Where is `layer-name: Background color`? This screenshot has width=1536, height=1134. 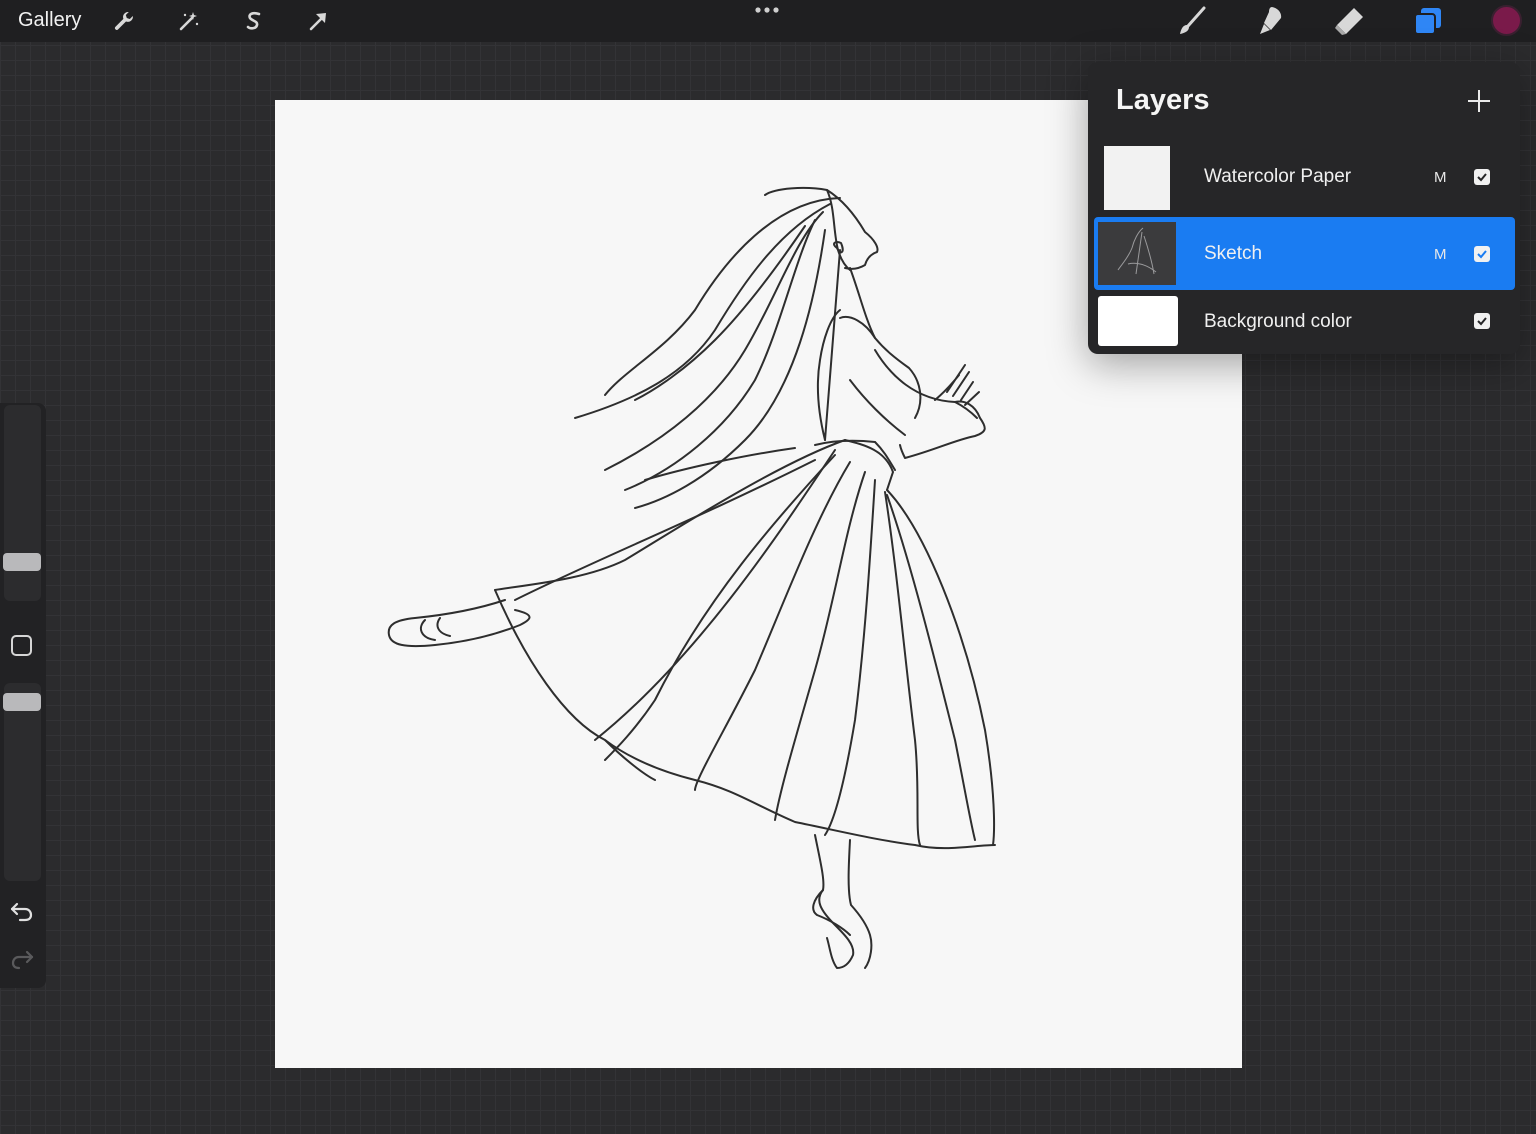
layer-name: Background color is located at coordinates (1278, 321).